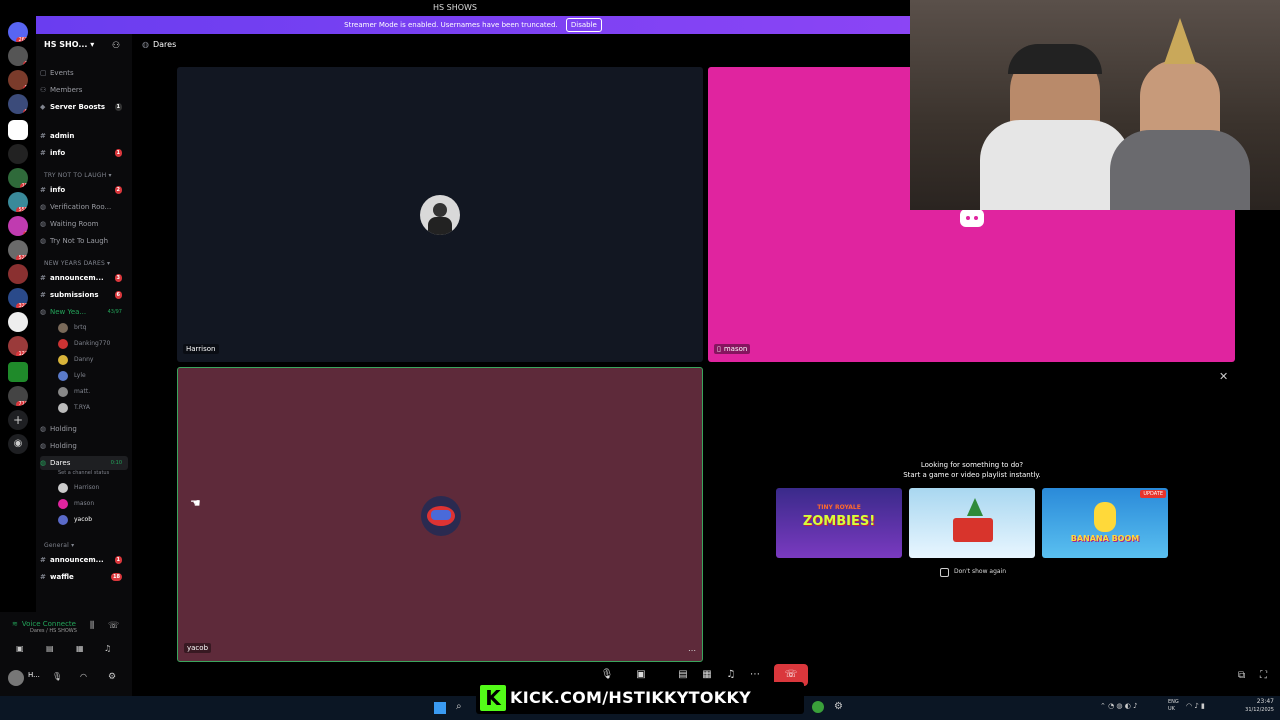  I want to click on xbox-icon, so click(818, 707).